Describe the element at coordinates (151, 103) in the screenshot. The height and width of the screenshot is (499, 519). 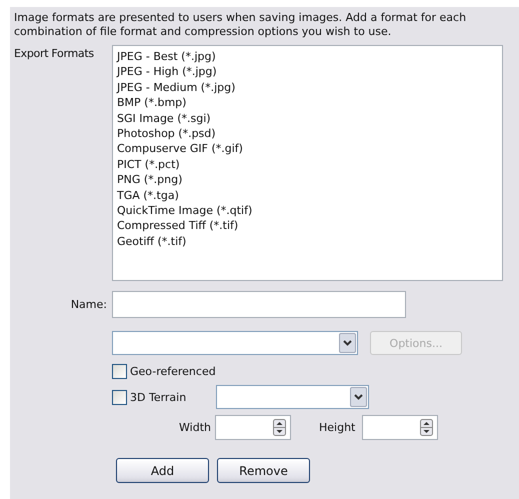
I see `list-item: BMP (*.bmp)` at that location.